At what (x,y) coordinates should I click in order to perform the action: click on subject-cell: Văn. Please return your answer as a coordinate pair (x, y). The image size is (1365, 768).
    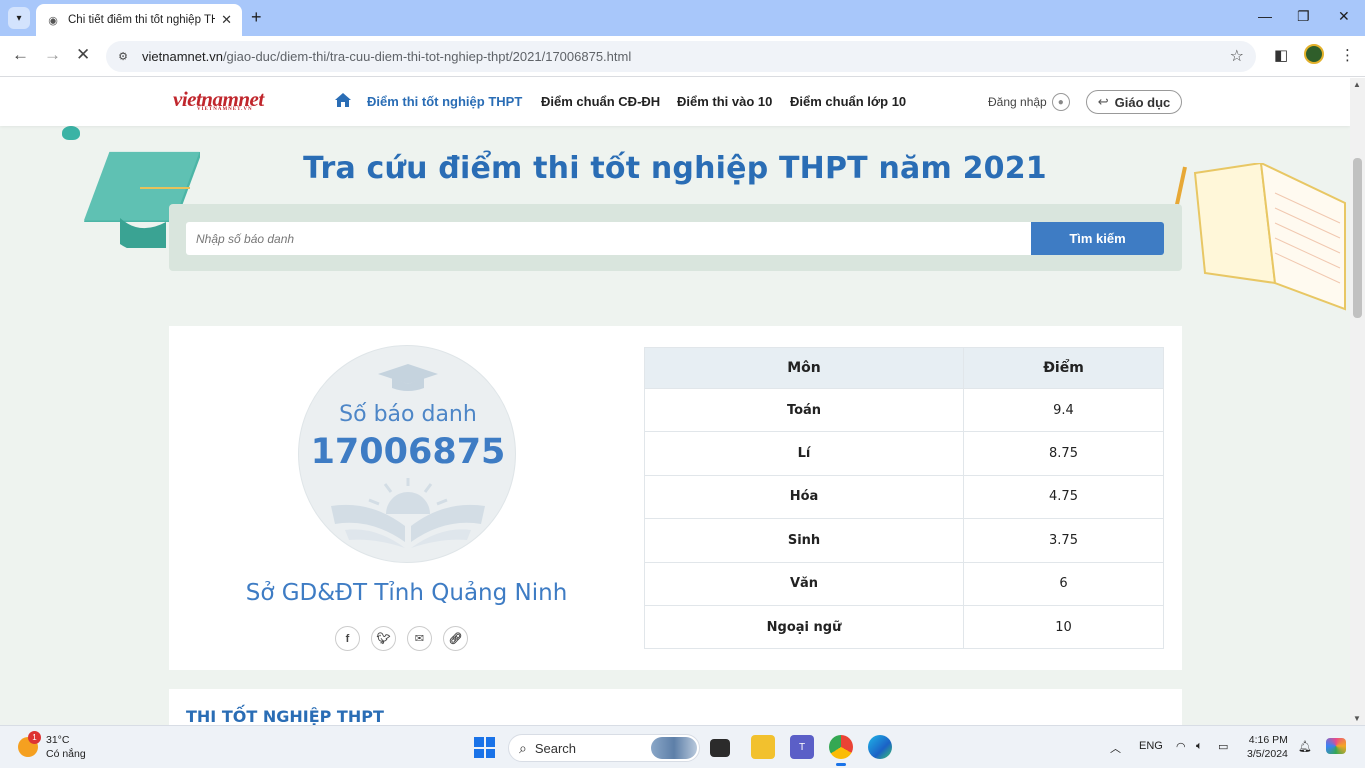
    Looking at the image, I should click on (804, 583).